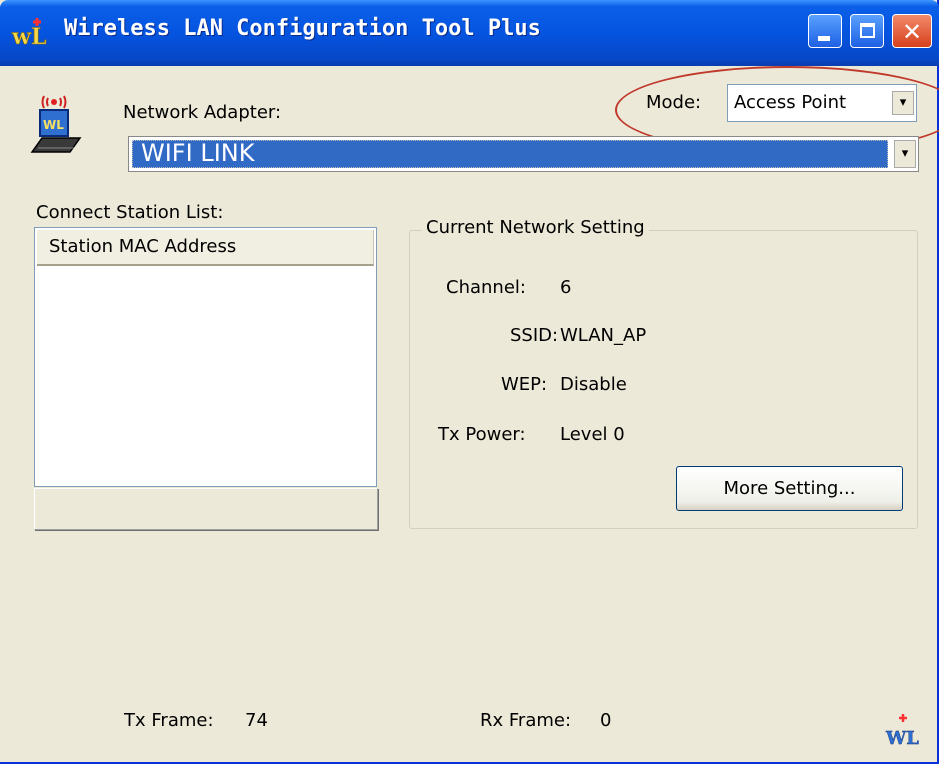 This screenshot has width=939, height=764. I want to click on rx-frame-label: Rx Frame:, so click(526, 720).